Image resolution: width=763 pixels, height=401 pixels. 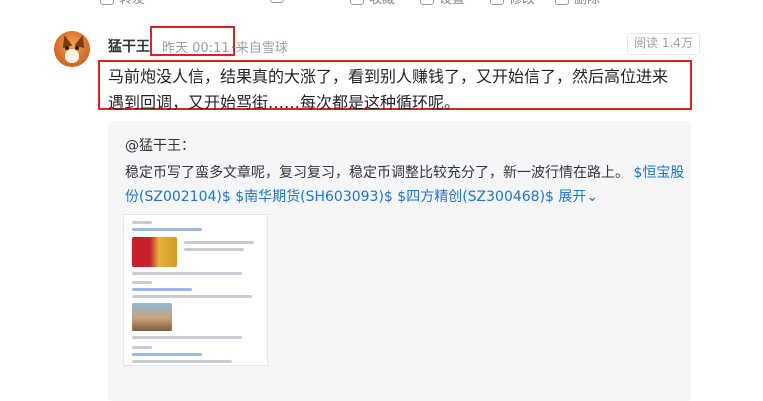 What do you see at coordinates (663, 44) in the screenshot?
I see `read-count-badge: 阅读 1.4万` at bounding box center [663, 44].